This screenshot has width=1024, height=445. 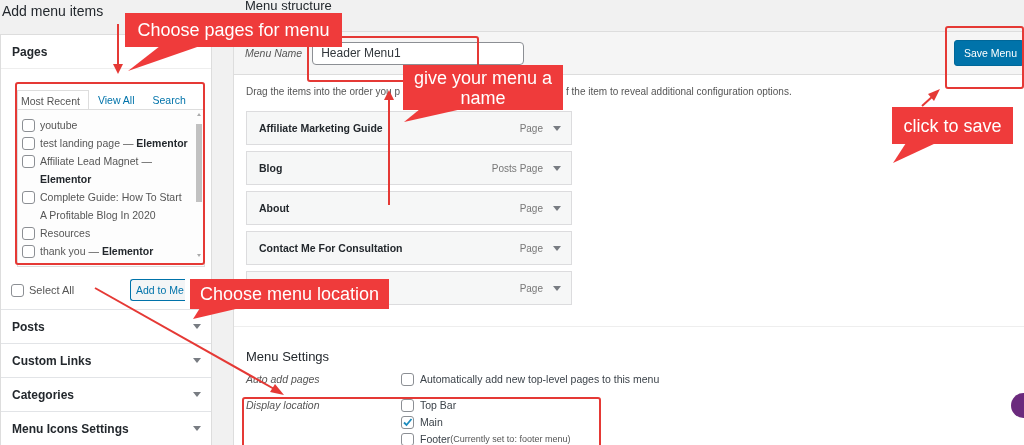 What do you see at coordinates (483, 93) in the screenshot?
I see `annotation-tooltip: give your menu a name` at bounding box center [483, 93].